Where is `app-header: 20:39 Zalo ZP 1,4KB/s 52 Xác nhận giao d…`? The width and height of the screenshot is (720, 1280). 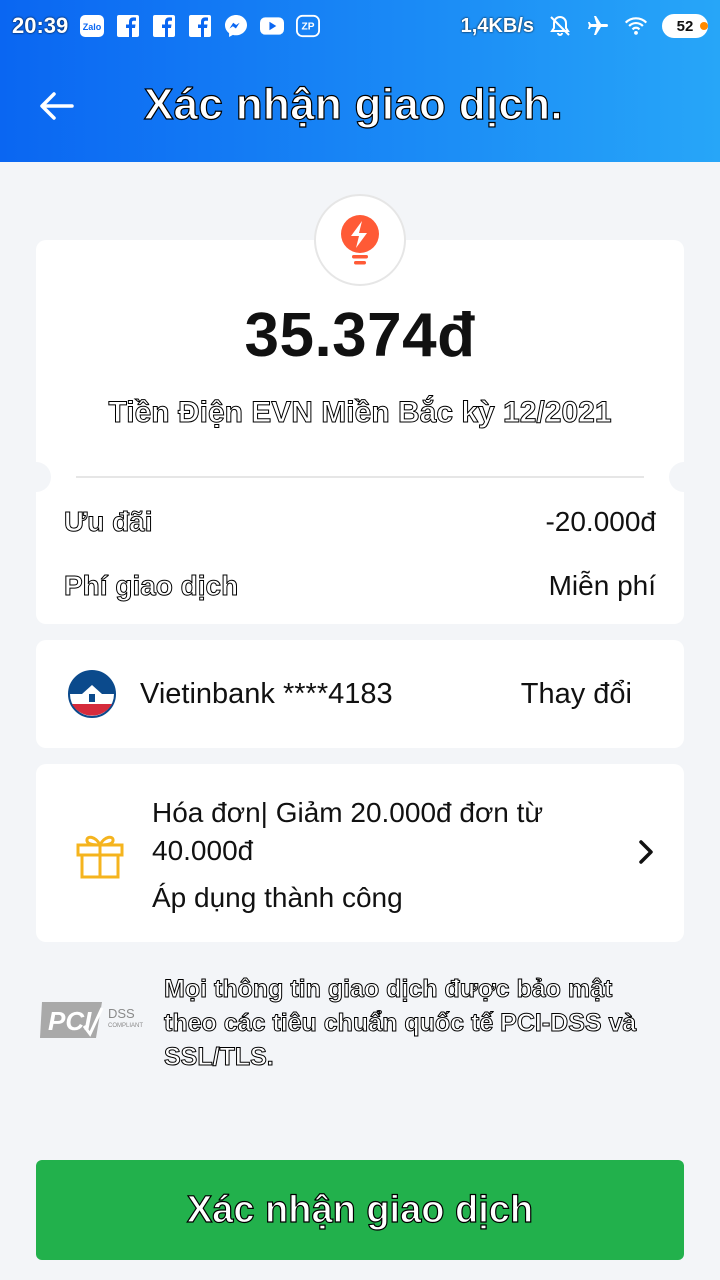
app-header: 20:39 Zalo ZP 1,4KB/s 52 Xác nhận giao d… is located at coordinates (360, 81).